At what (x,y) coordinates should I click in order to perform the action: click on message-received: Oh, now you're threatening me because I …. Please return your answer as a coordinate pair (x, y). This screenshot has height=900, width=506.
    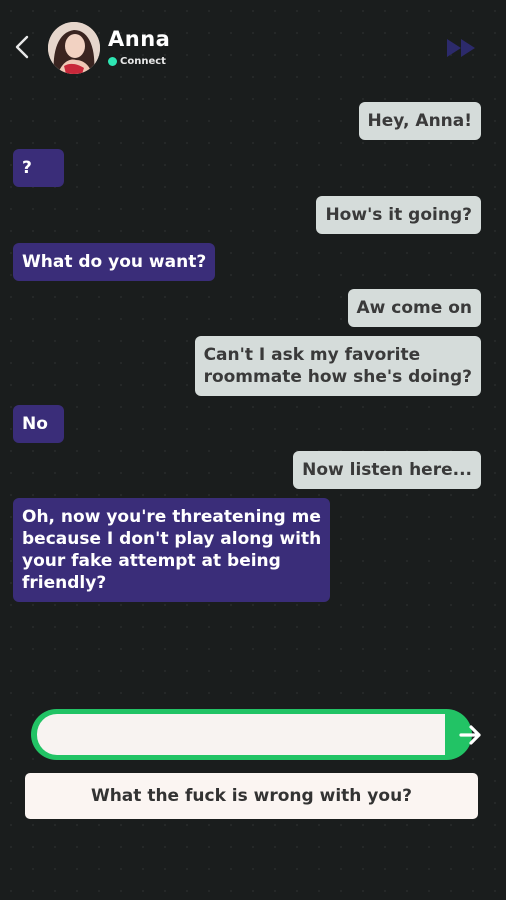
    Looking at the image, I should click on (172, 550).